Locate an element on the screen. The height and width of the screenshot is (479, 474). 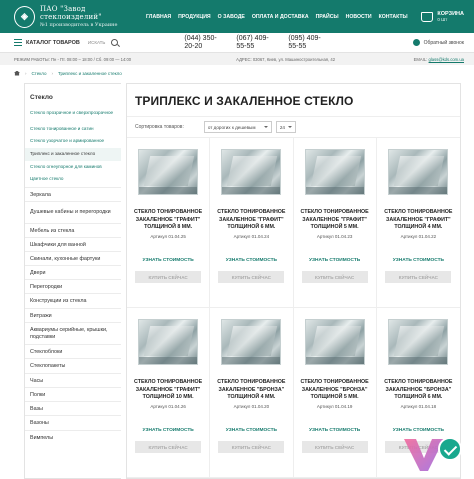
sidebar-subitem: Стекло узорчатое и армированное is located at coordinates (73, 141).